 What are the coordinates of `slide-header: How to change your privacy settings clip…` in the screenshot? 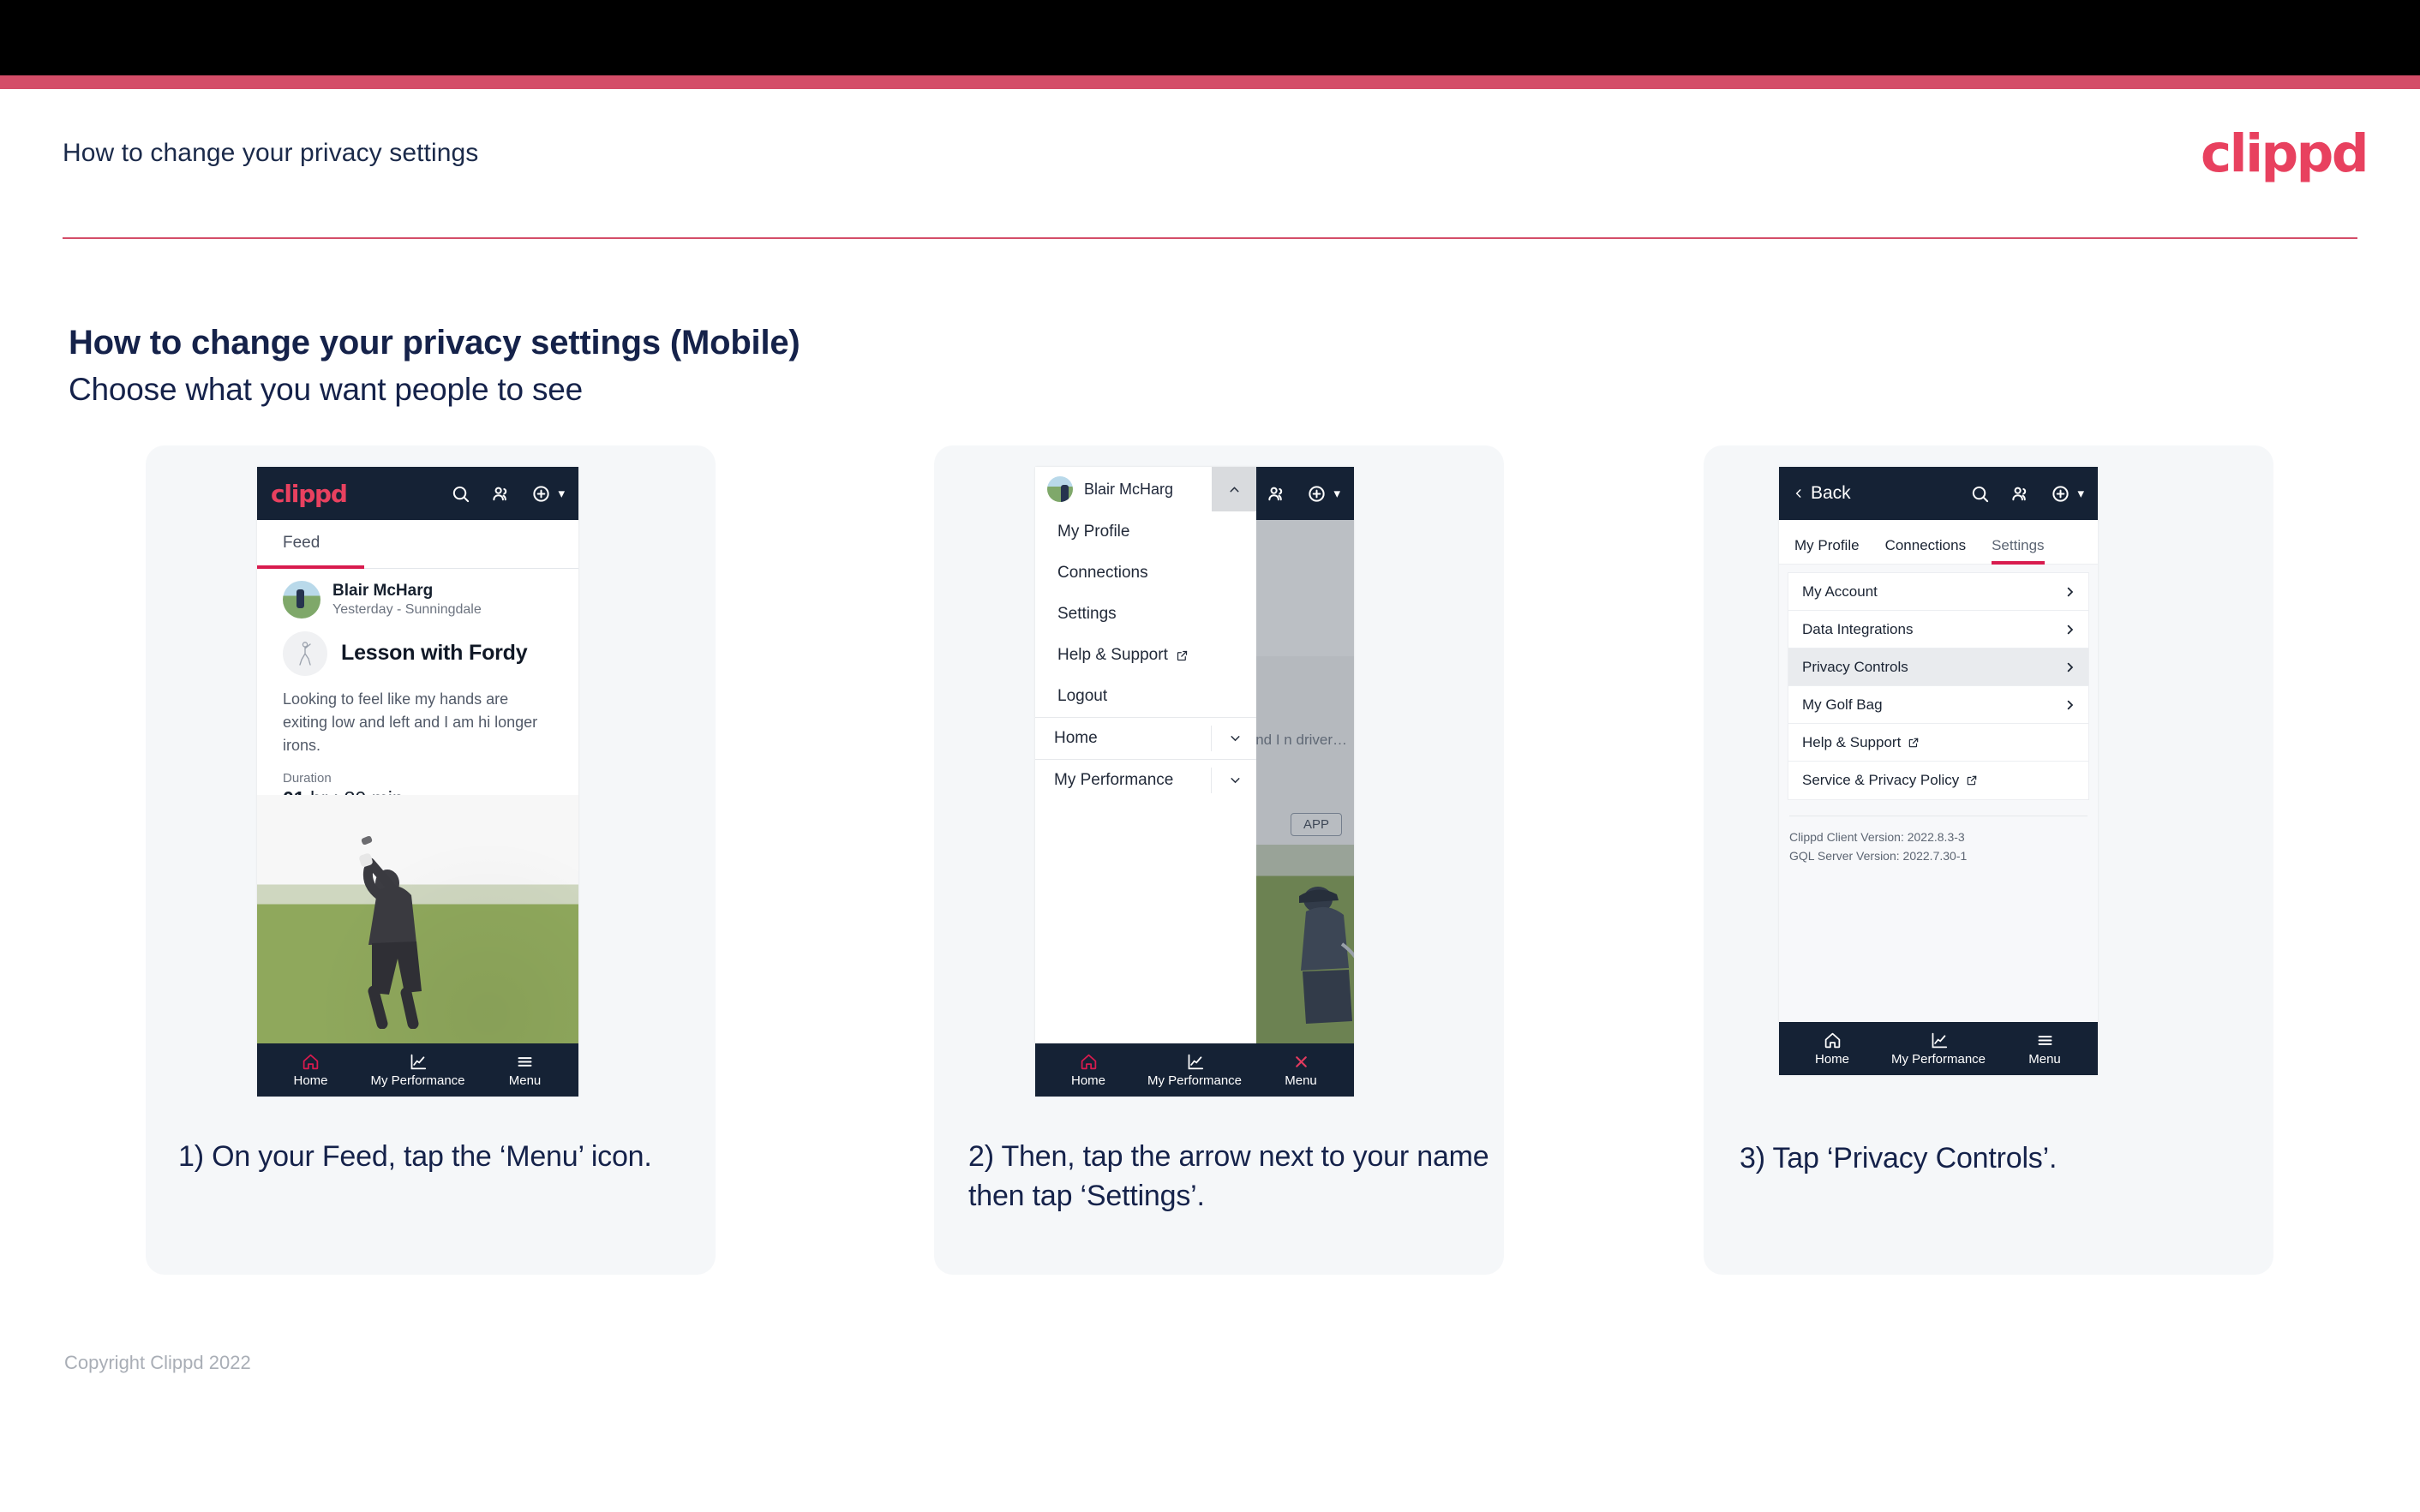 It's located at (1210, 164).